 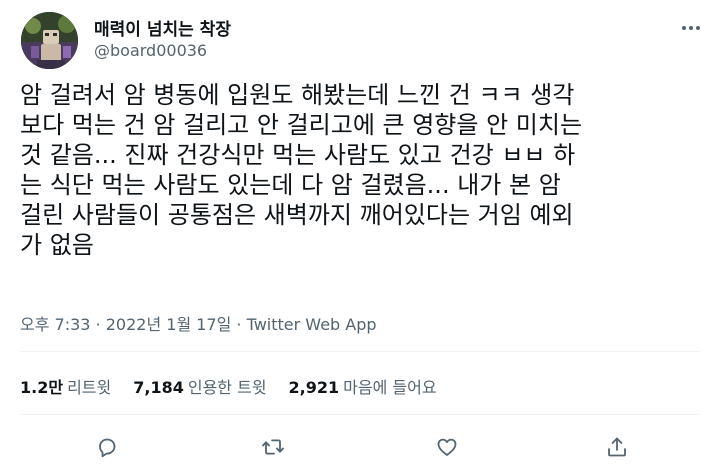 I want to click on tweet-date: 2022년 1월 17일, so click(x=169, y=324).